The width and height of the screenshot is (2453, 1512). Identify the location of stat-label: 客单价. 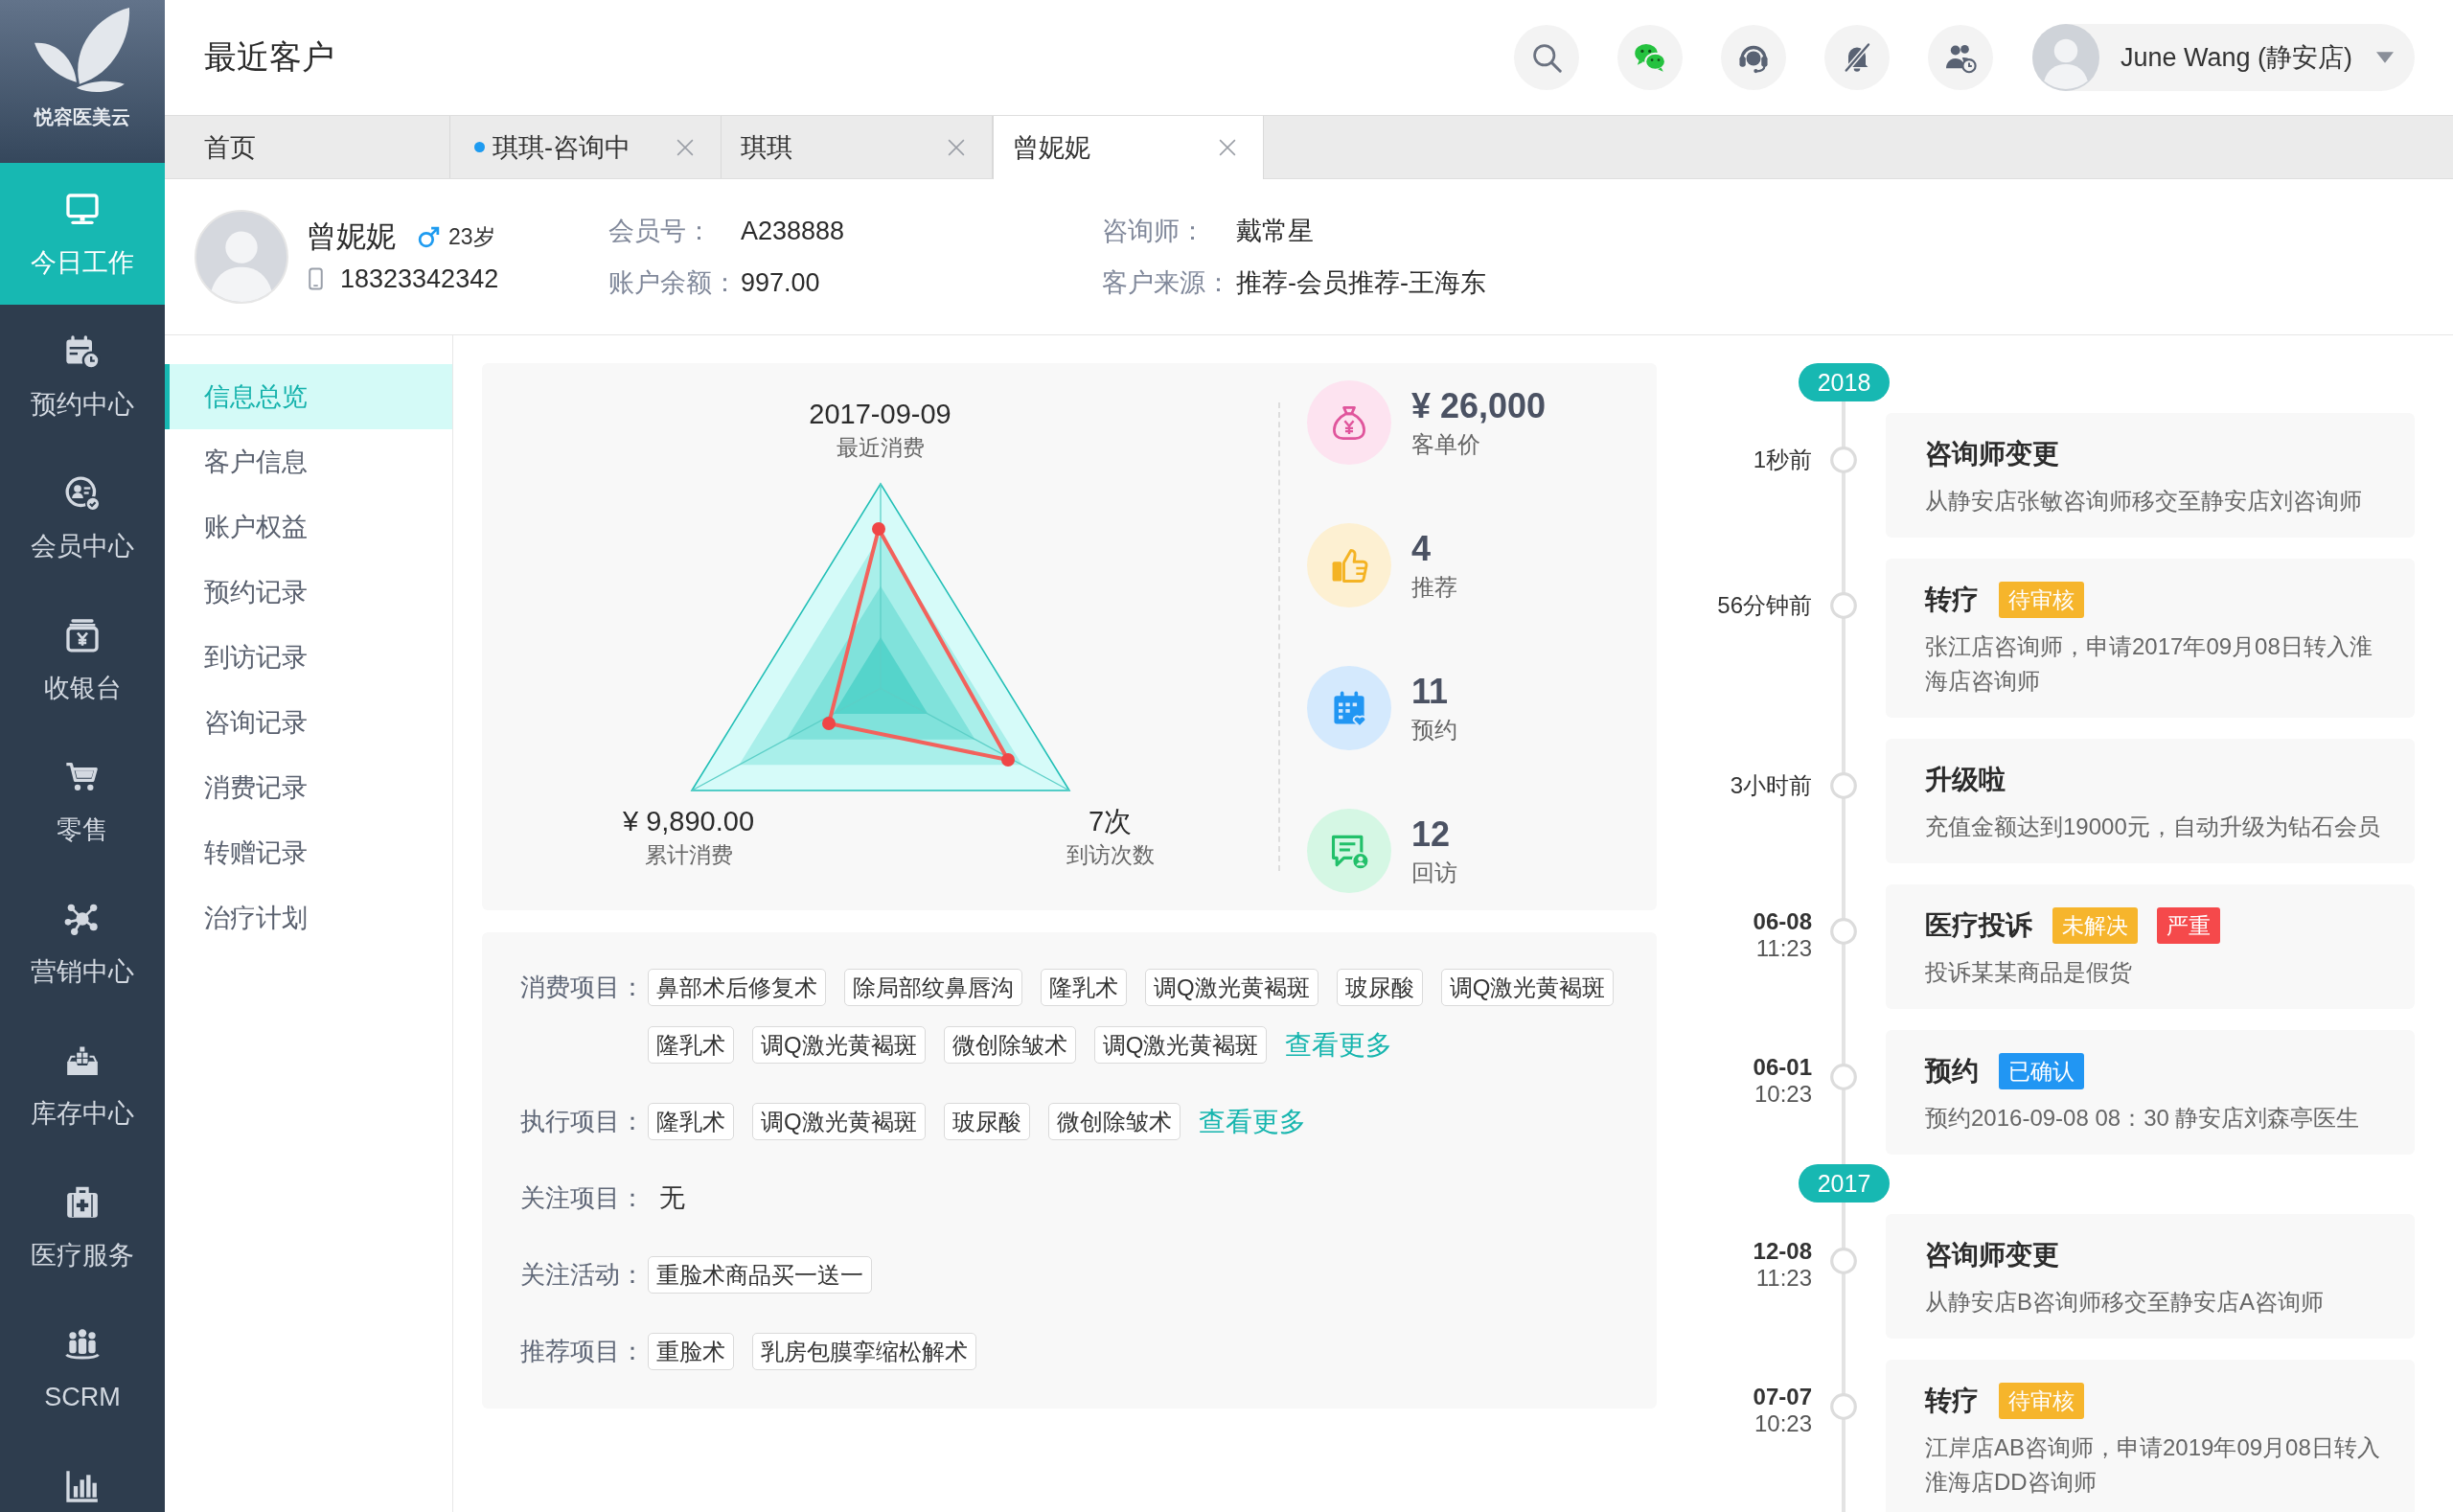
(1446, 445).